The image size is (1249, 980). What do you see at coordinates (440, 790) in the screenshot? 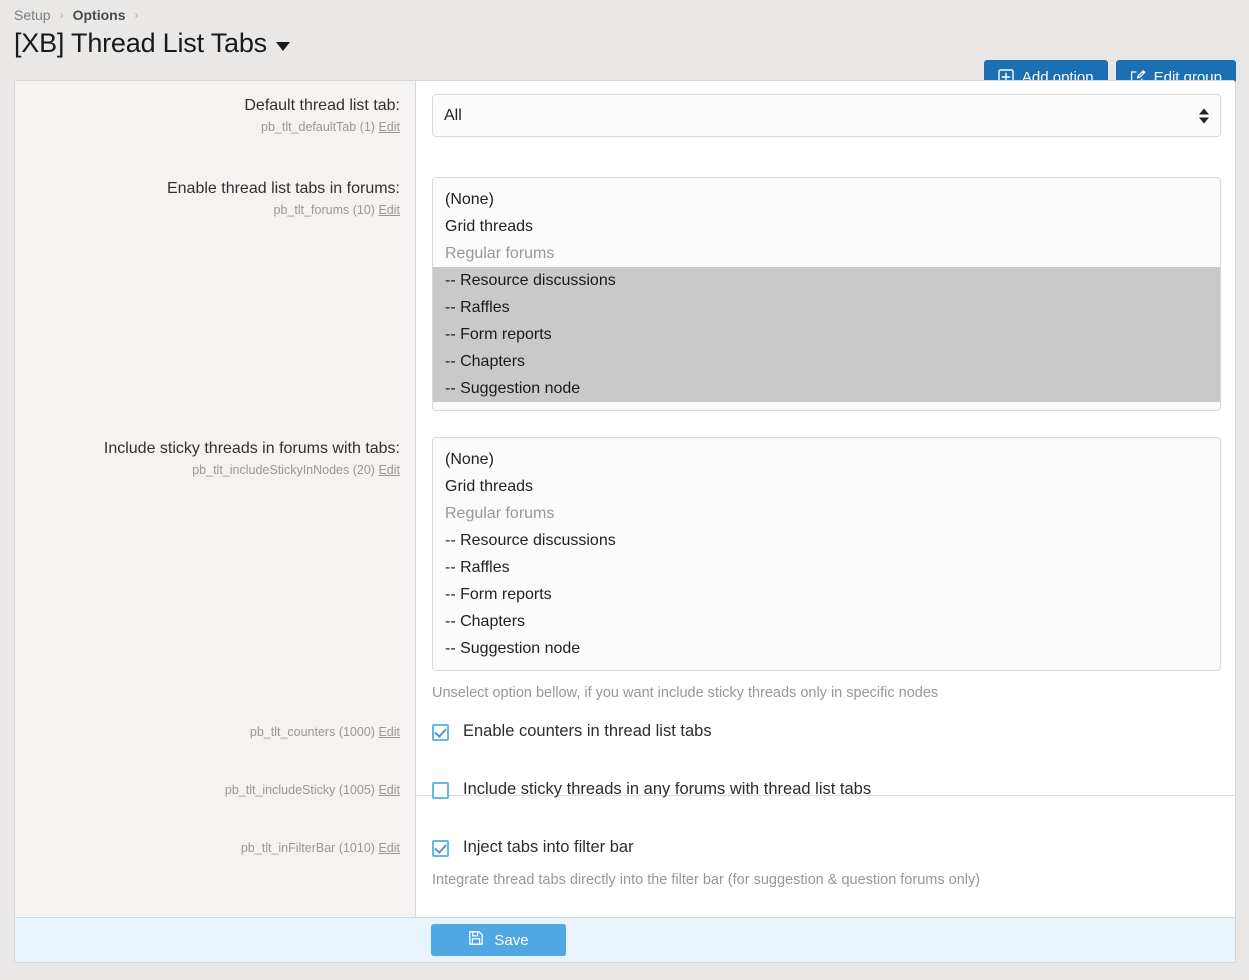
I see `include-sticky-checkbox` at bounding box center [440, 790].